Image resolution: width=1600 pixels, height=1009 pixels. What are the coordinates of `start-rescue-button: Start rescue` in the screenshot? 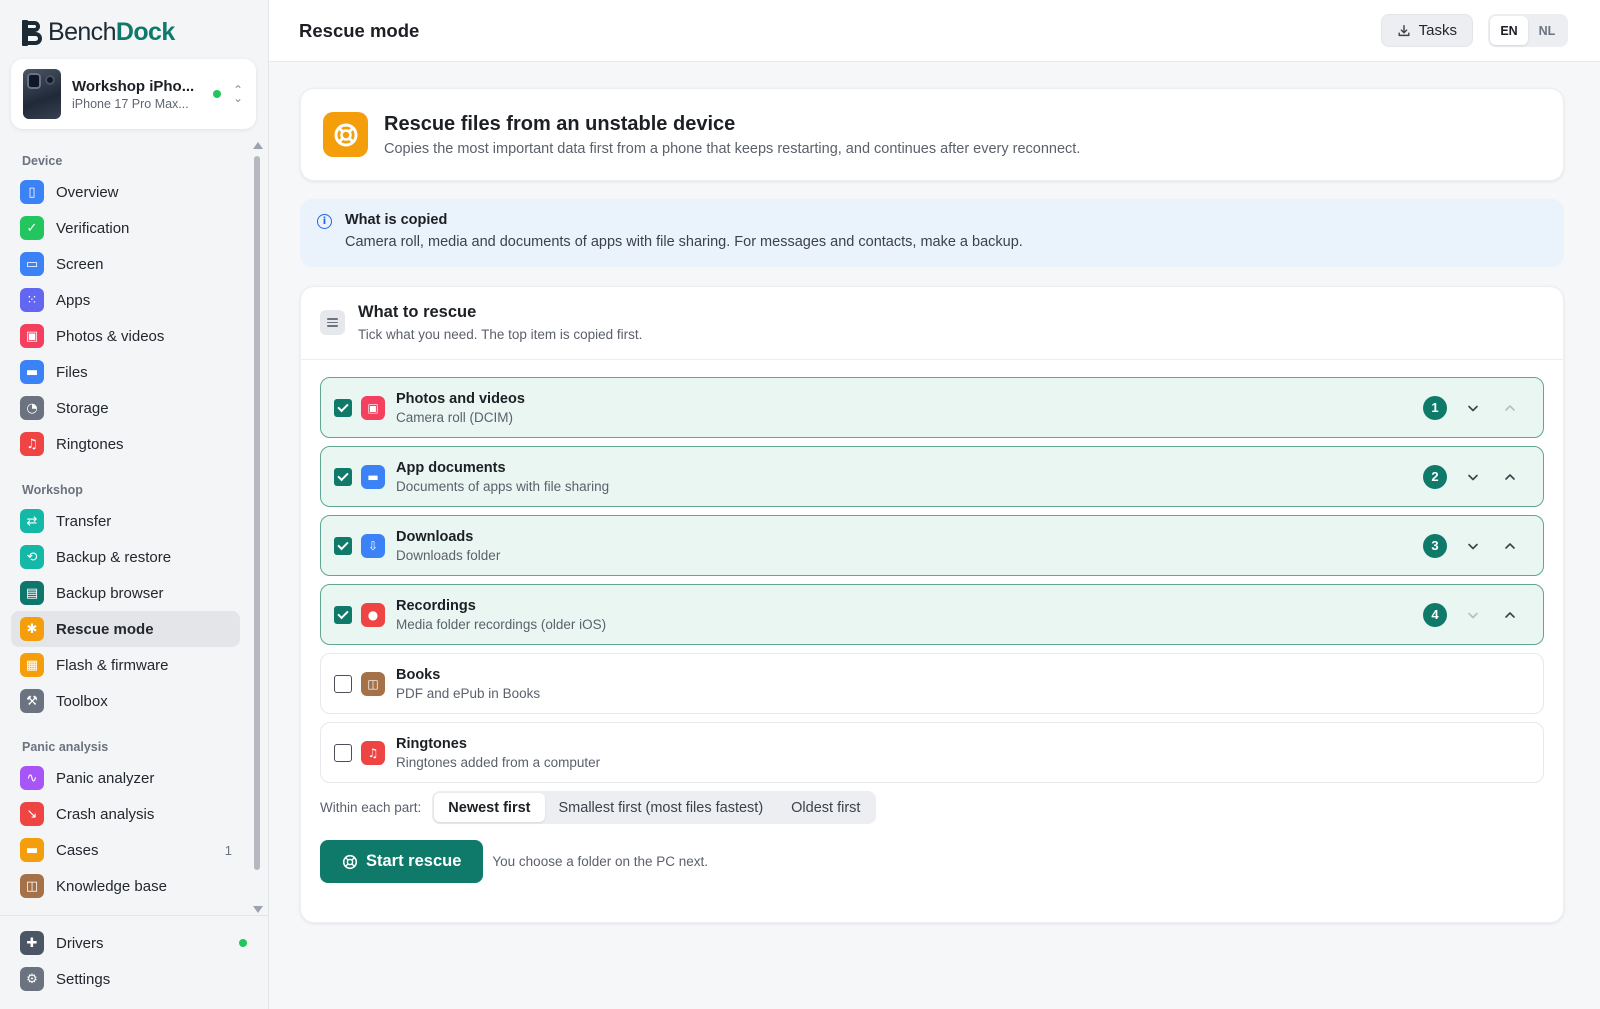 It's located at (402, 861).